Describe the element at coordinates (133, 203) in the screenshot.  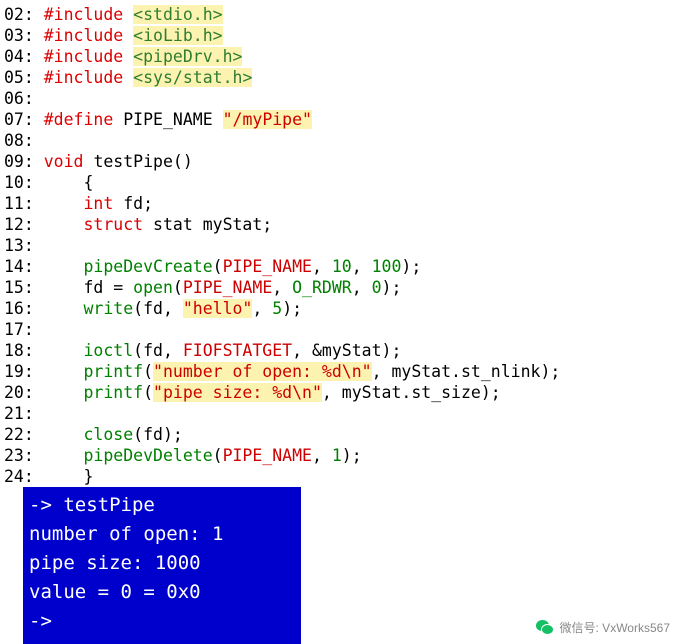
I see `code-token: fd;` at that location.